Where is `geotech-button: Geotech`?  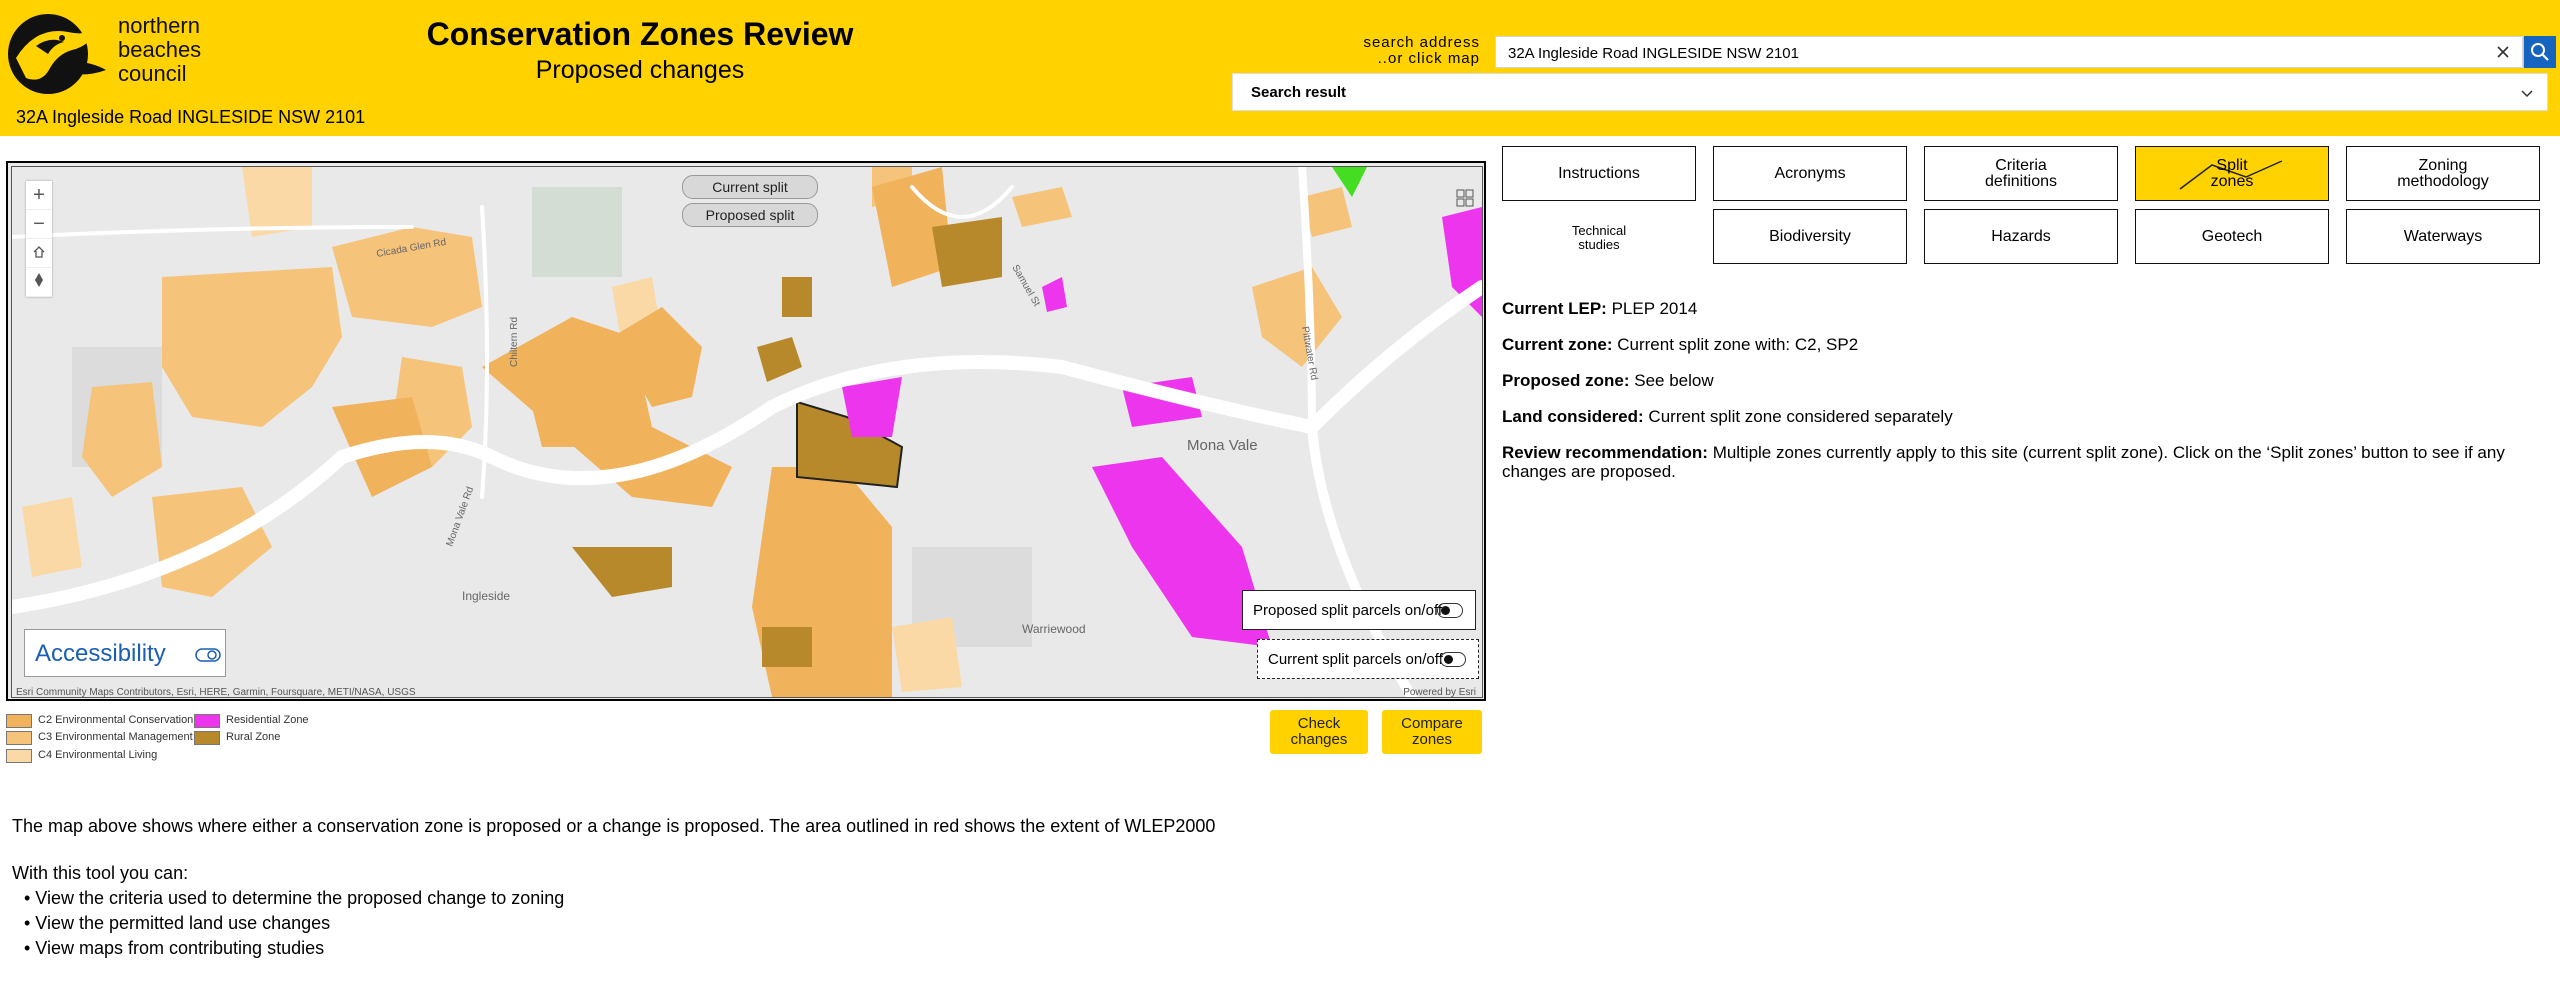 geotech-button: Geotech is located at coordinates (2232, 236).